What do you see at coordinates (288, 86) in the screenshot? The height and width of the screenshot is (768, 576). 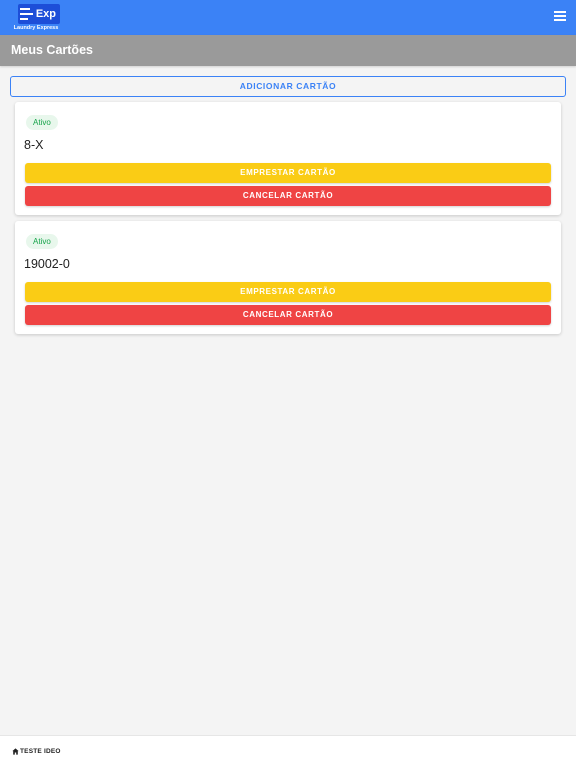 I see `add-card-button: ADICIONAR CARTÃO` at bounding box center [288, 86].